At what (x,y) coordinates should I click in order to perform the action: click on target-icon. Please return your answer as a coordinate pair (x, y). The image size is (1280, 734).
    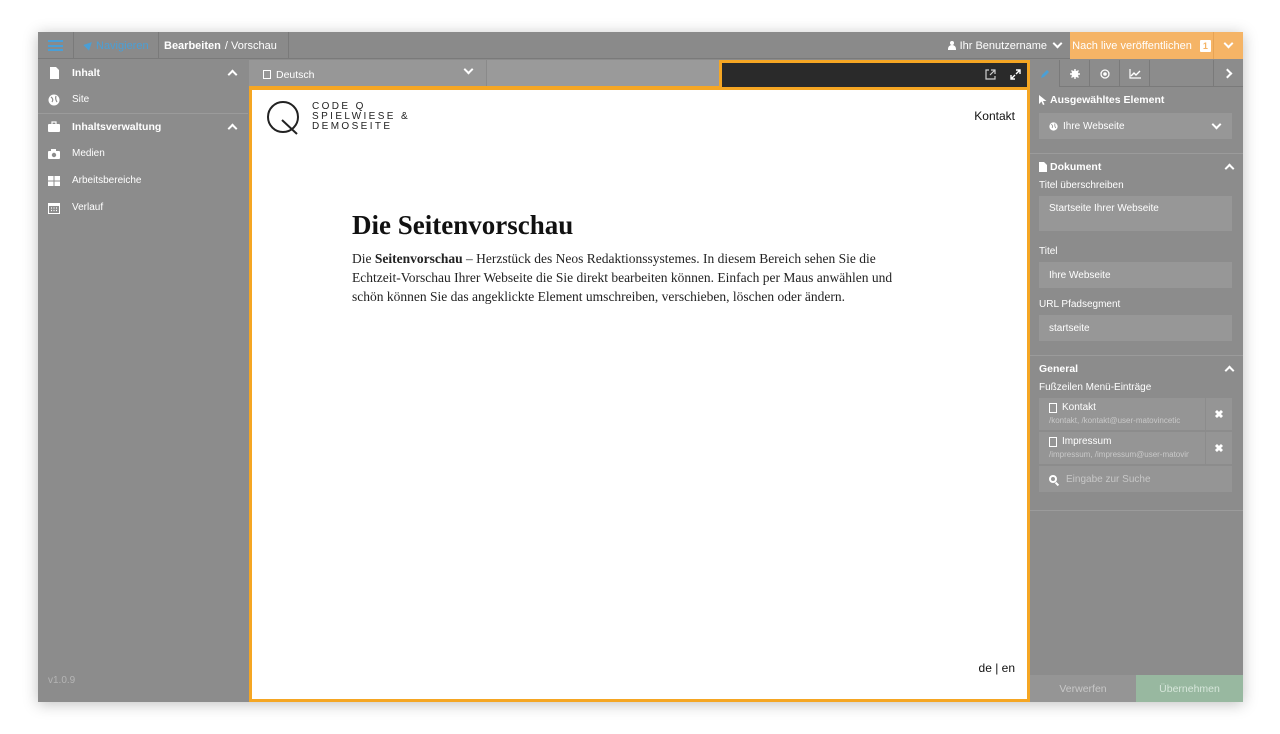
    Looking at the image, I should click on (1104, 73).